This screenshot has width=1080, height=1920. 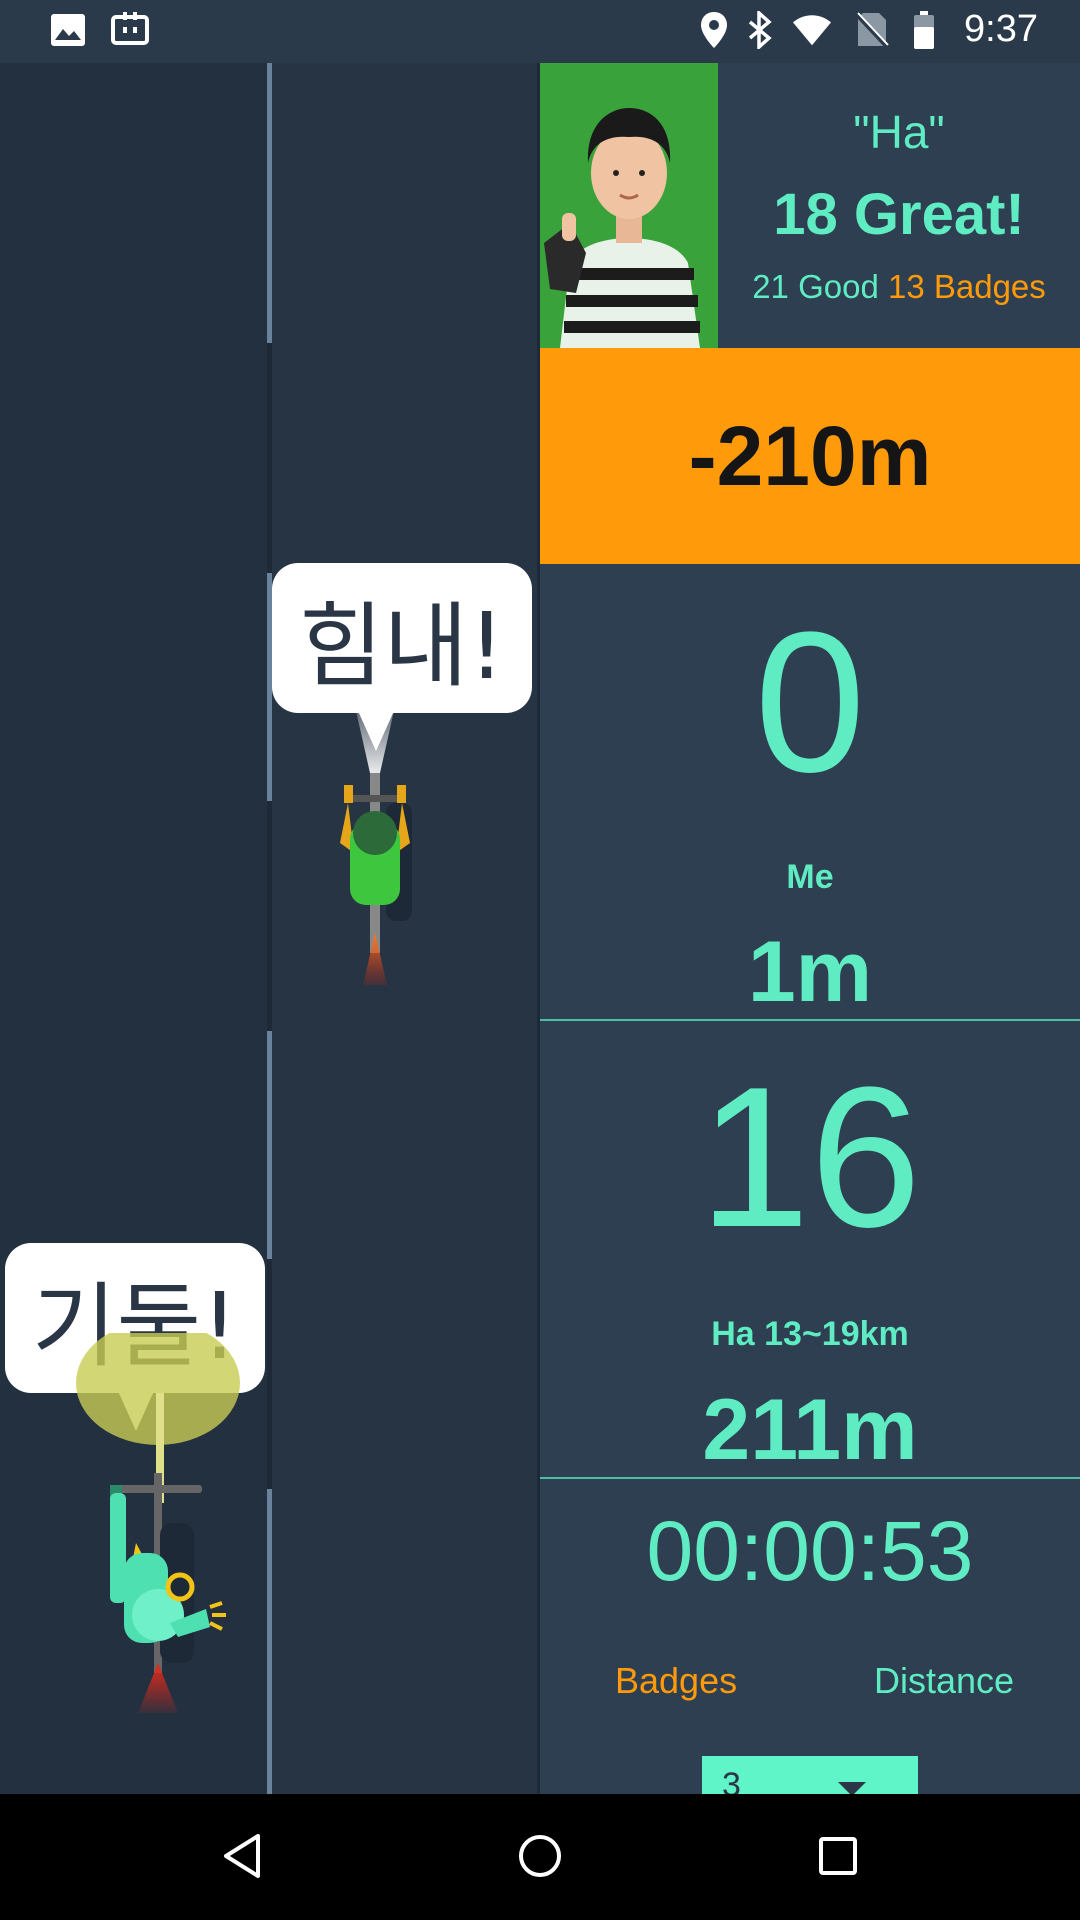 What do you see at coordinates (810, 877) in the screenshot?
I see `my-label: Me` at bounding box center [810, 877].